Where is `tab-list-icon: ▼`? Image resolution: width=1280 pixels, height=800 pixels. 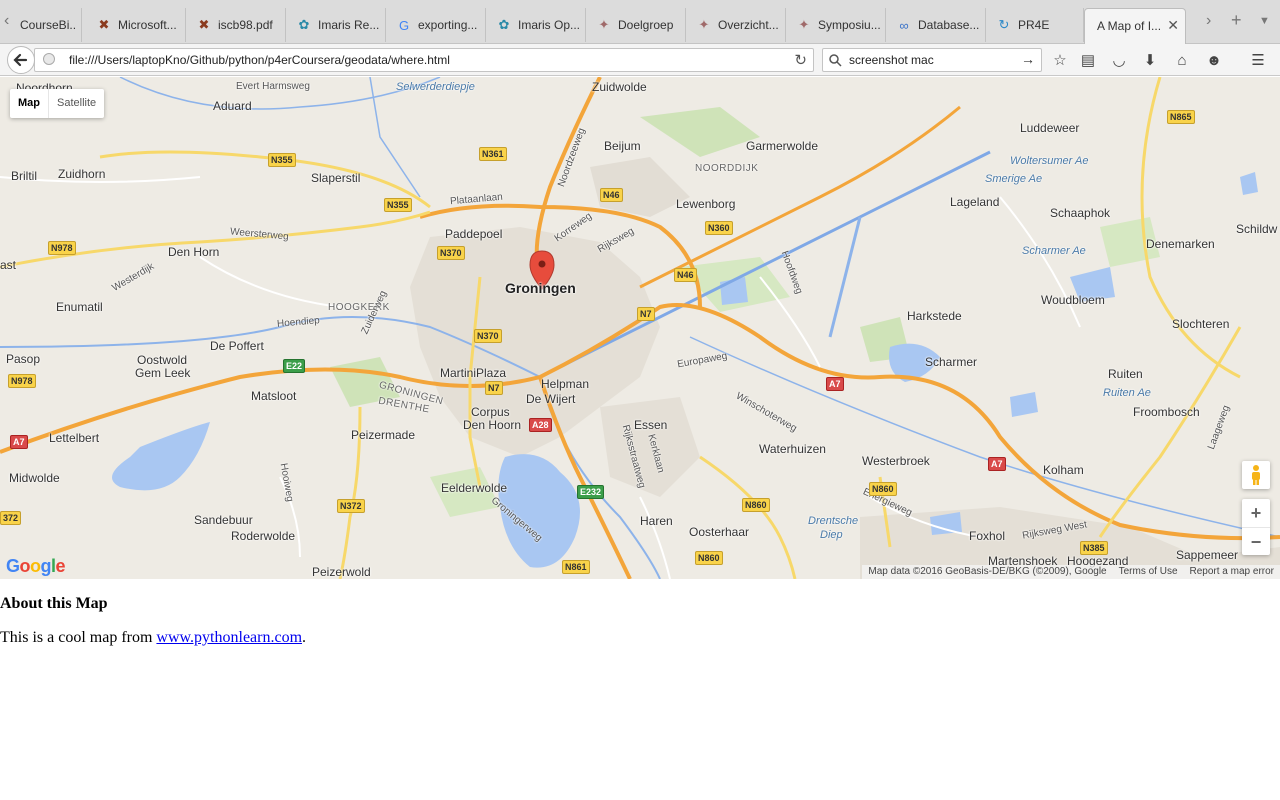
tab-list-icon: ▼ is located at coordinates (1264, 21).